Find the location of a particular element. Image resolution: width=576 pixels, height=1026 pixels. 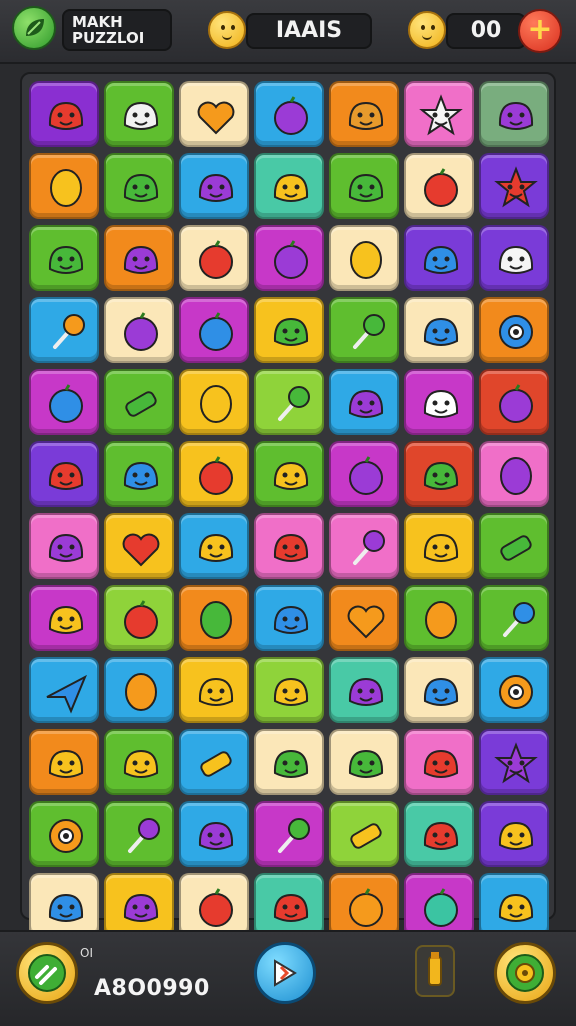

score-value: A8O0990 is located at coordinates (152, 988).